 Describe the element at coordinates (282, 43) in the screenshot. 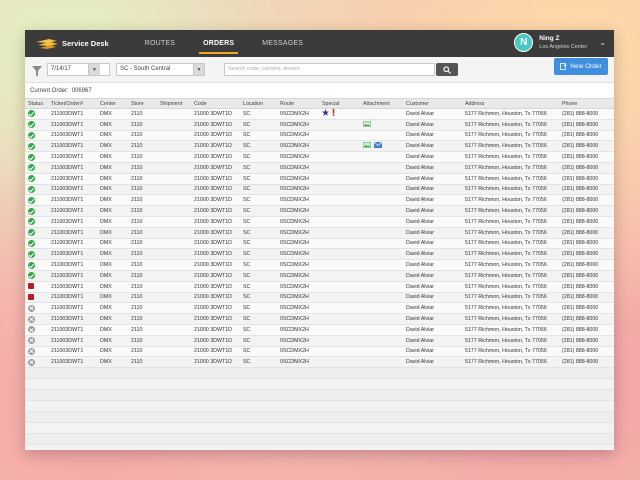

I see `nav-tab-messages: MESSAGES` at that location.